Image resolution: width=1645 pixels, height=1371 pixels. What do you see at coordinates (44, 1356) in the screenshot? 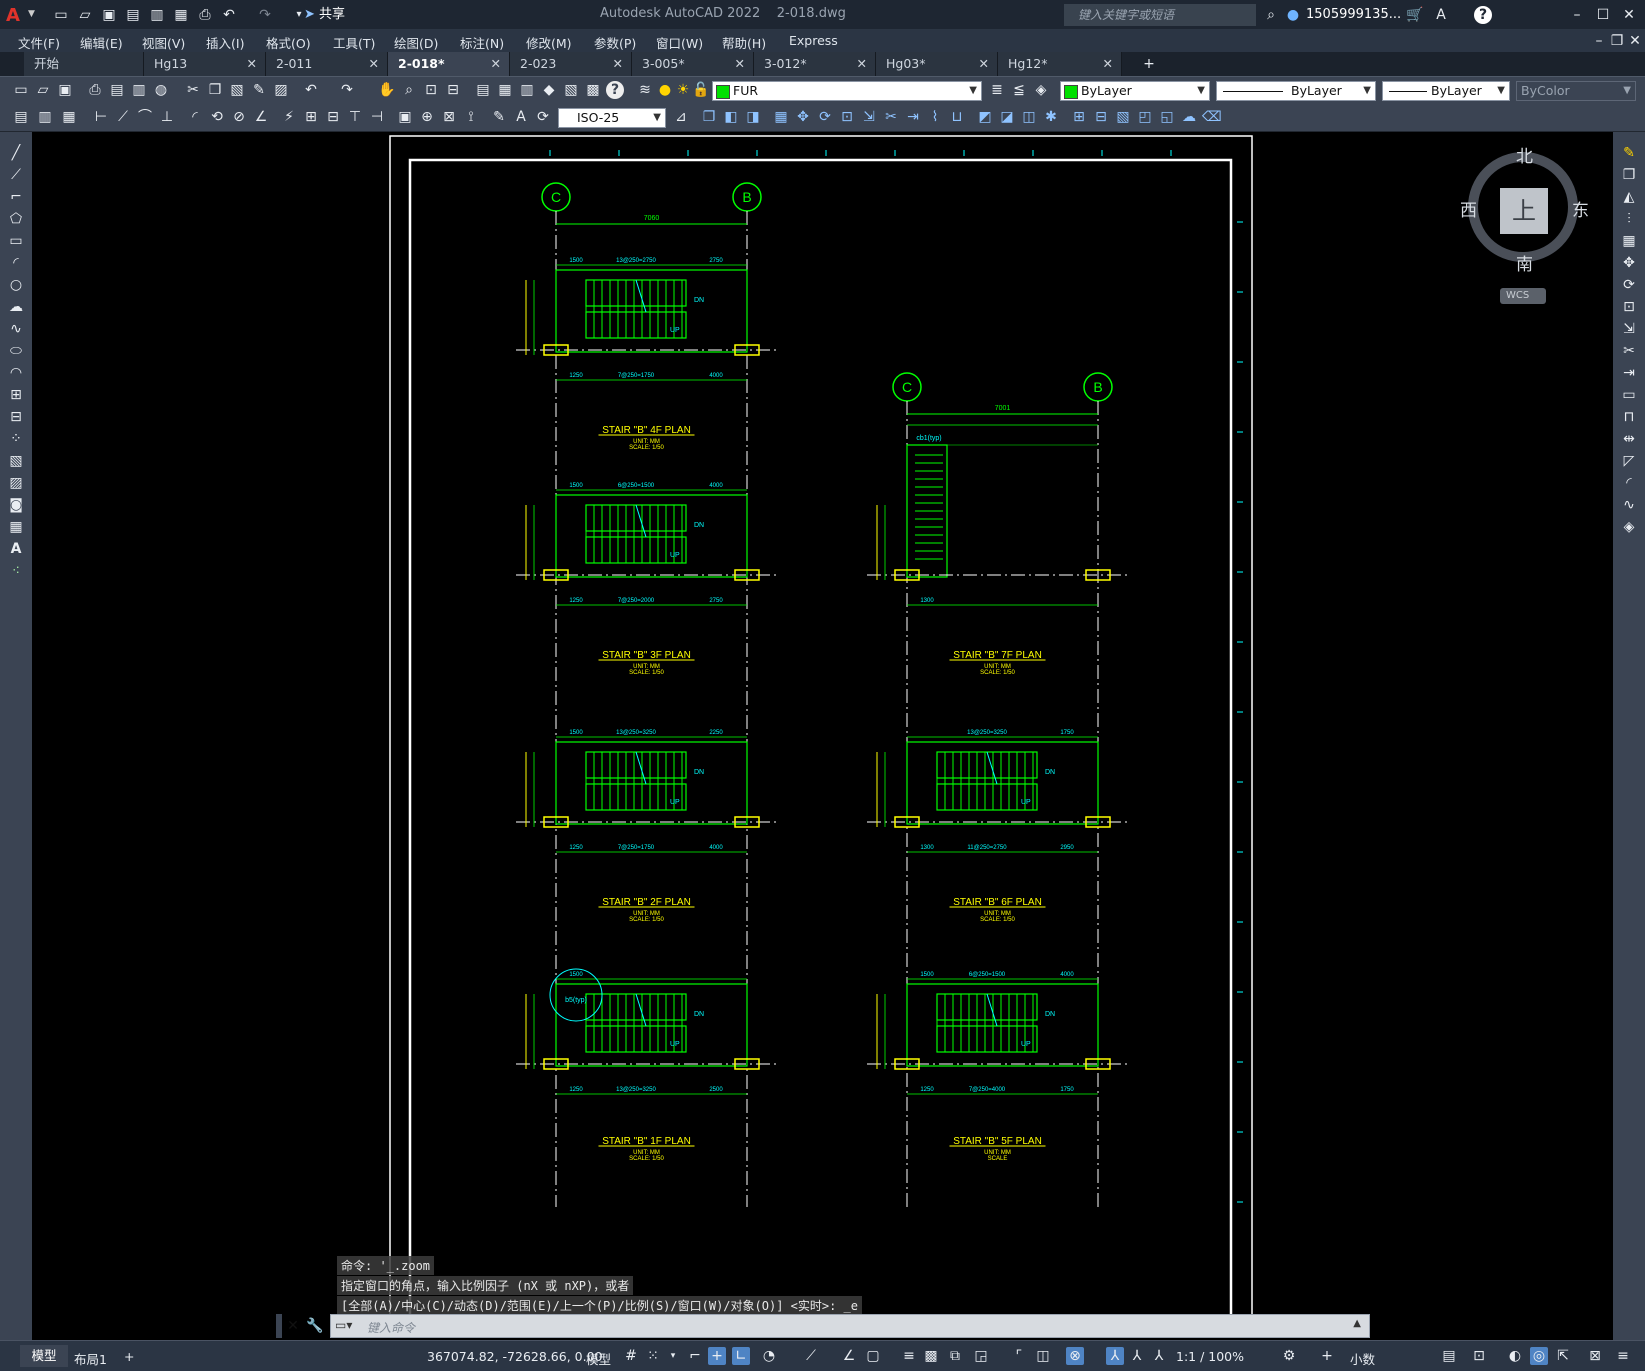
I see `model-layout-tab: 模型` at bounding box center [44, 1356].